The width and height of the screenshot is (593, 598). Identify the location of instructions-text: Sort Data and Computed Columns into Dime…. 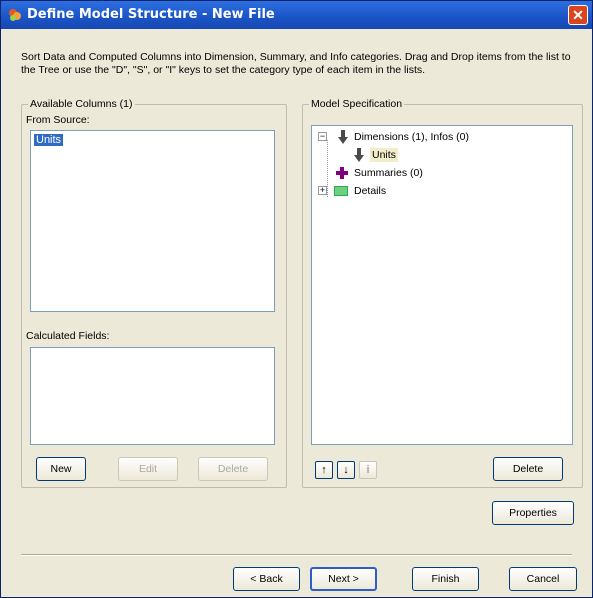
(296, 63).